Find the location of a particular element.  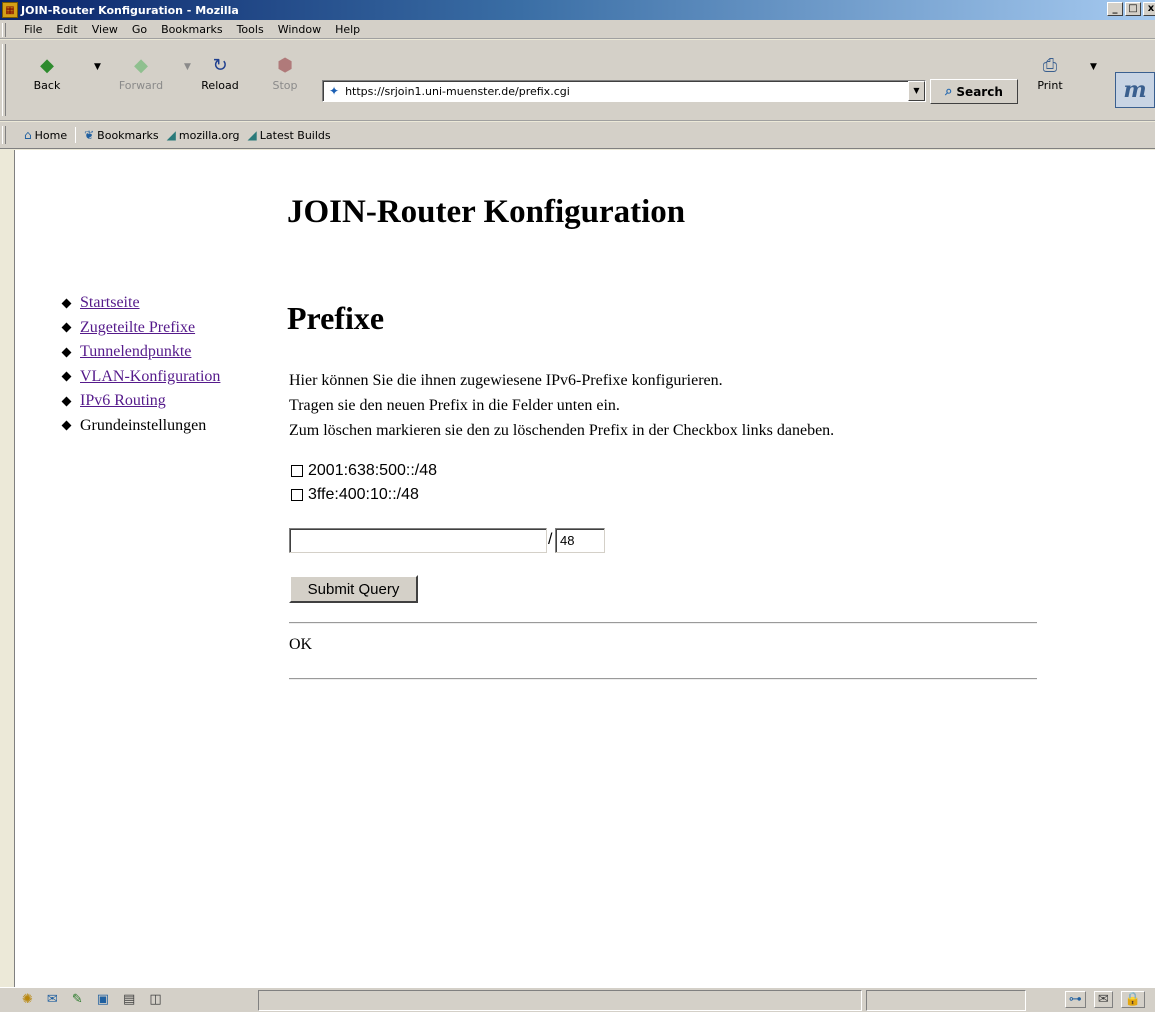

nav-item-startseite: Startseite is located at coordinates (140, 303).